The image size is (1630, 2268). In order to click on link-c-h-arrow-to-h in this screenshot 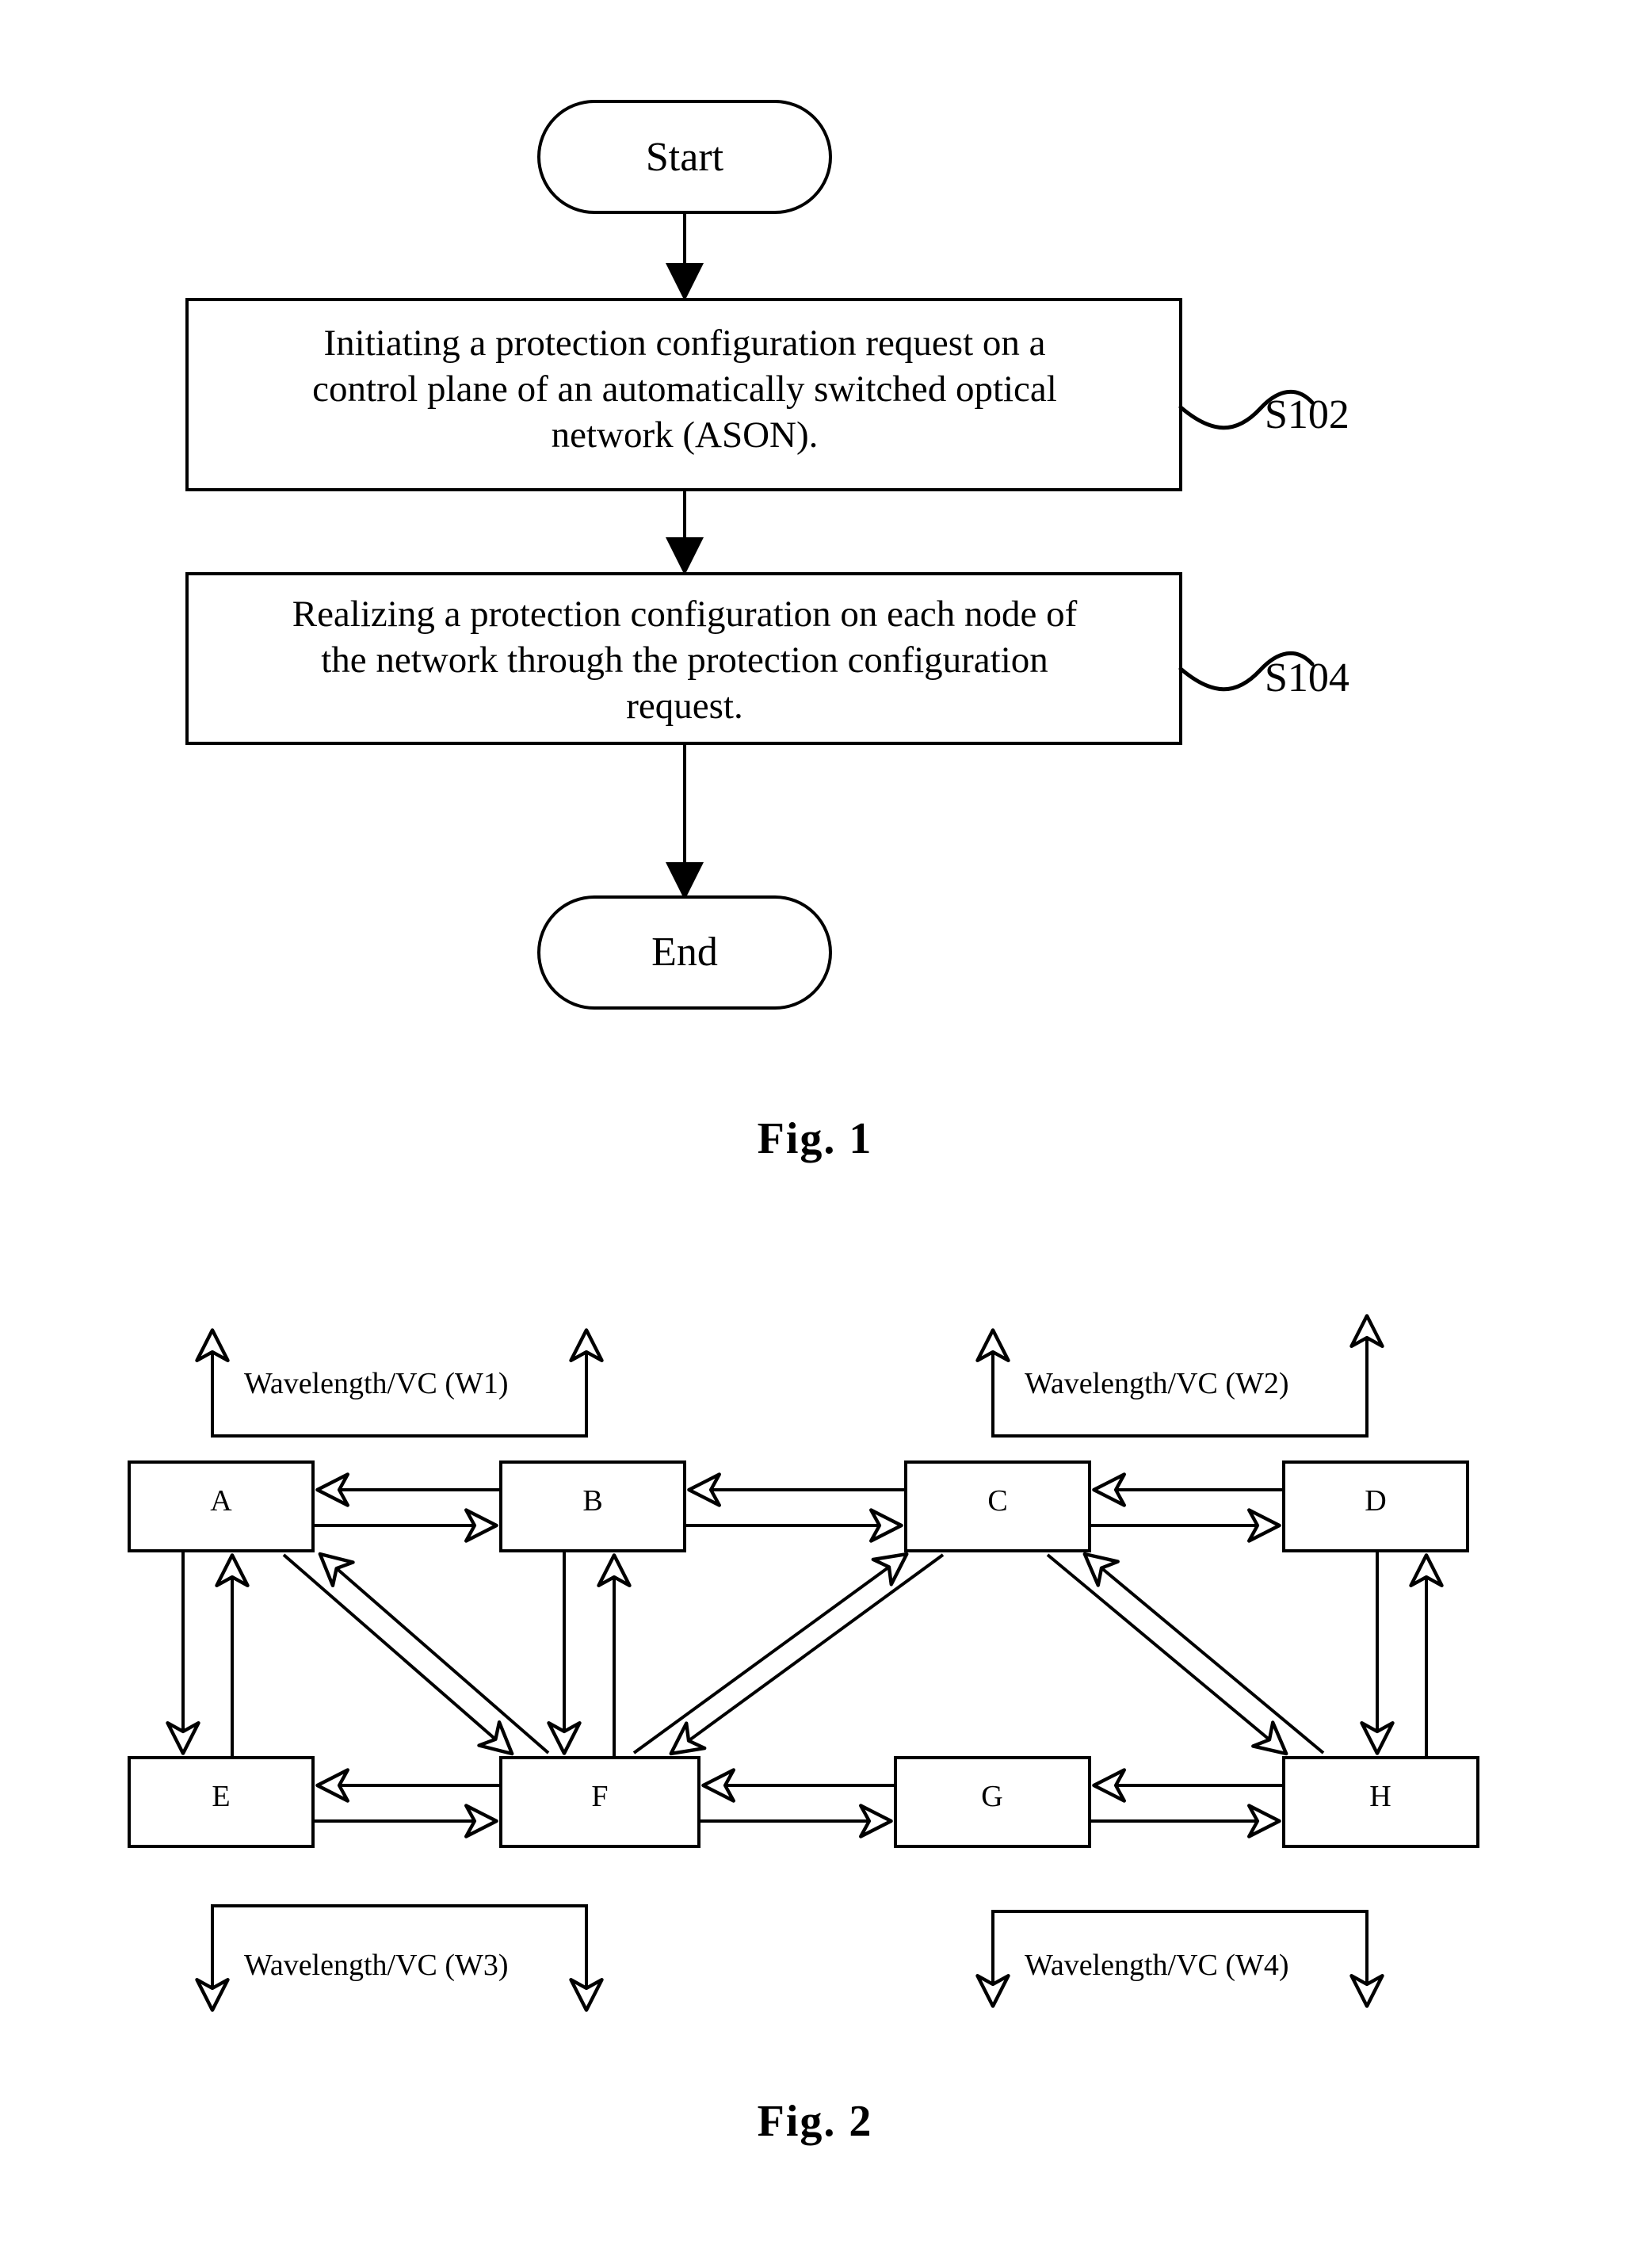, I will do `click(1167, 1654)`.